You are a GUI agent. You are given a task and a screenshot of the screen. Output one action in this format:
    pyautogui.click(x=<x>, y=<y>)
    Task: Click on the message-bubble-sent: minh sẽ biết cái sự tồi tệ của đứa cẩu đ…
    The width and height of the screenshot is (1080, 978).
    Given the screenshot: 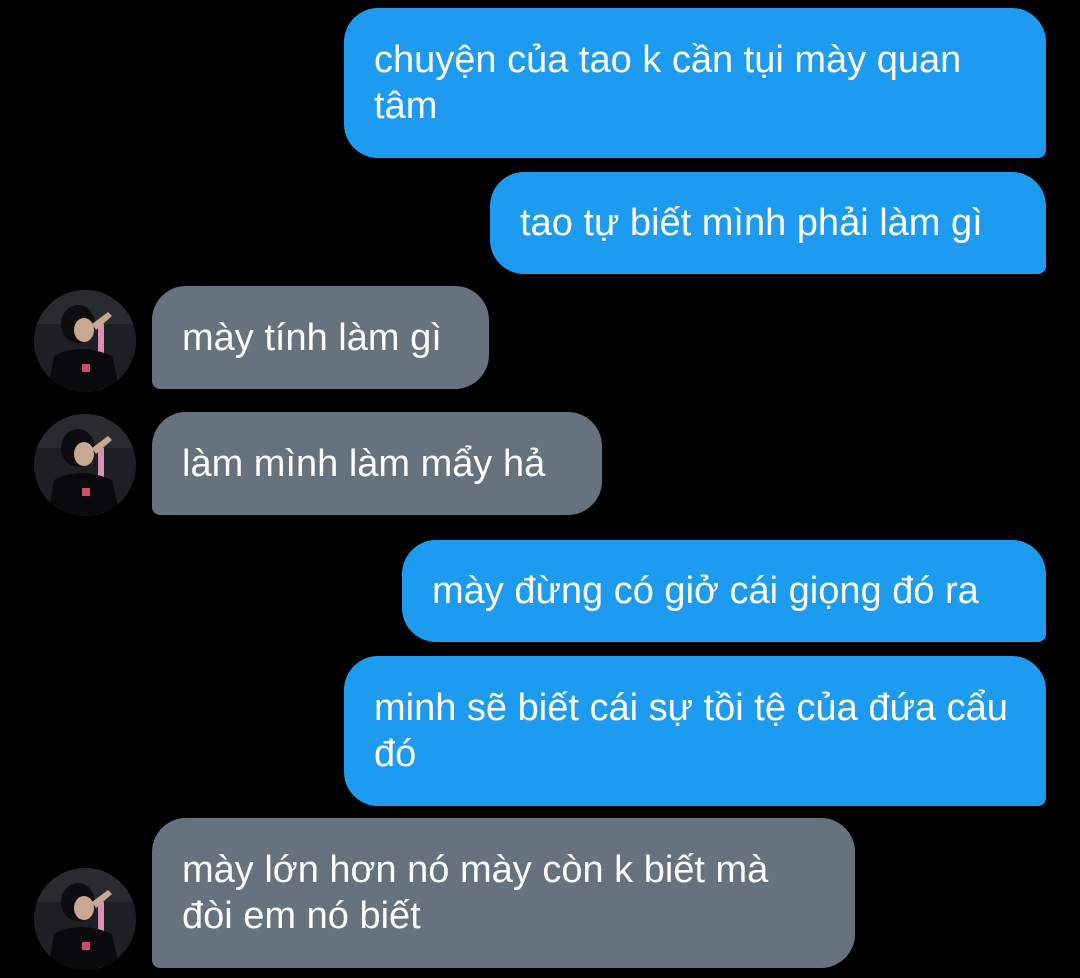 What is the action you would take?
    pyautogui.click(x=695, y=731)
    